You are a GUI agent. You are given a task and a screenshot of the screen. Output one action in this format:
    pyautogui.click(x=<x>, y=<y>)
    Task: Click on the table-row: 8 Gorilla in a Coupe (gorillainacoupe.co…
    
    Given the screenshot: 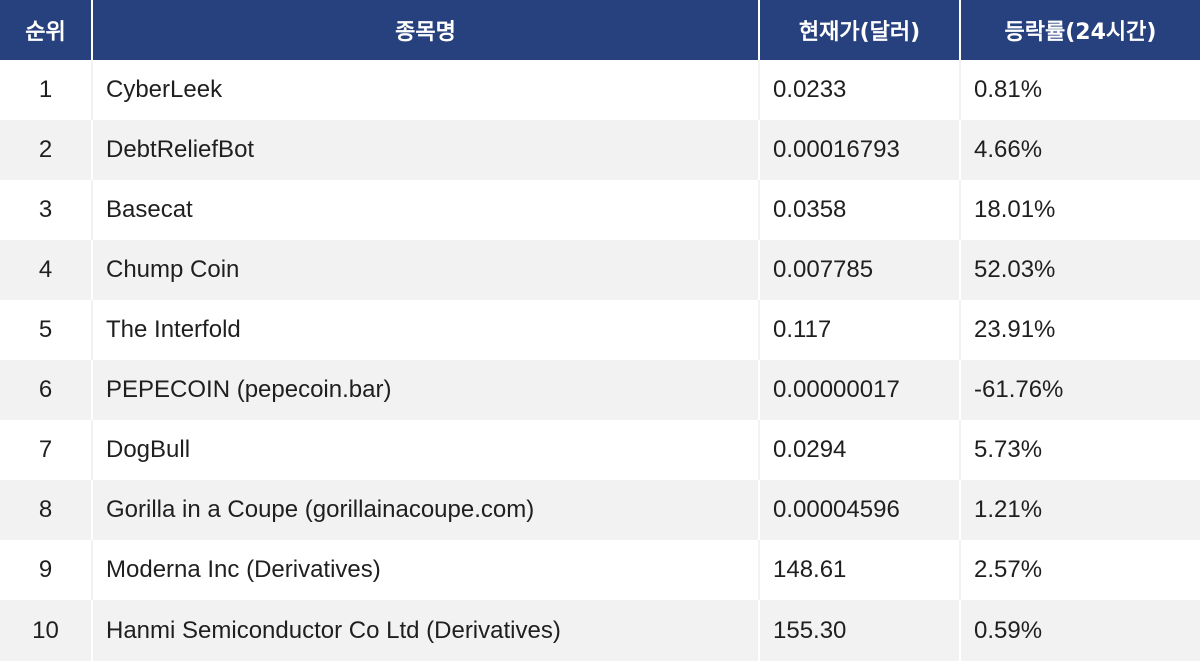 What is the action you would take?
    pyautogui.click(x=600, y=510)
    